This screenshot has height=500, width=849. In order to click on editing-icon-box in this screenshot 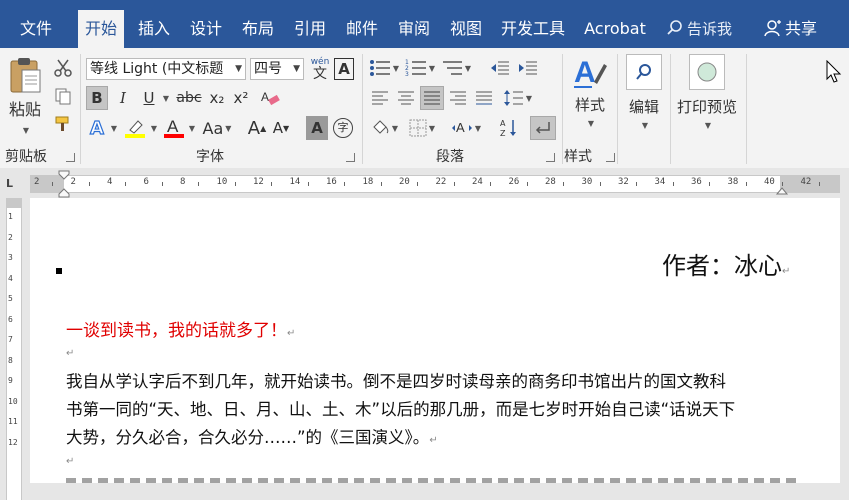, I will do `click(644, 72)`.